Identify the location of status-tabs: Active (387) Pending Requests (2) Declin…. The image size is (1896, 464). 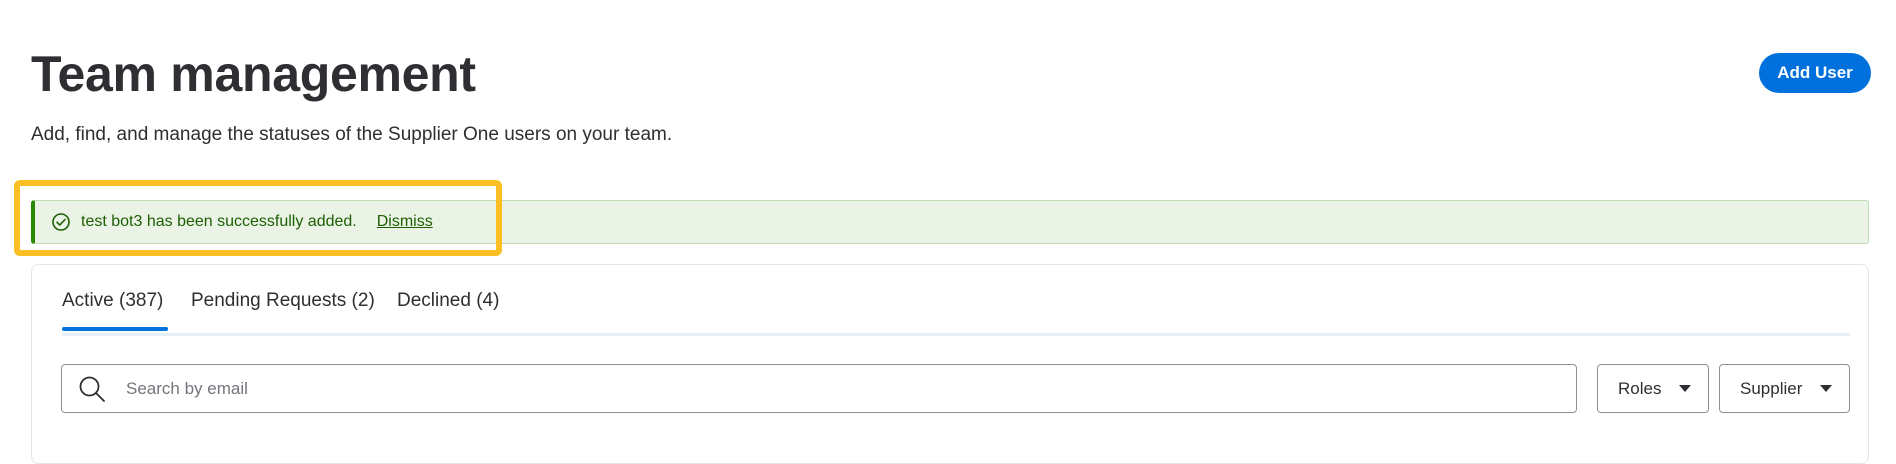
(956, 304).